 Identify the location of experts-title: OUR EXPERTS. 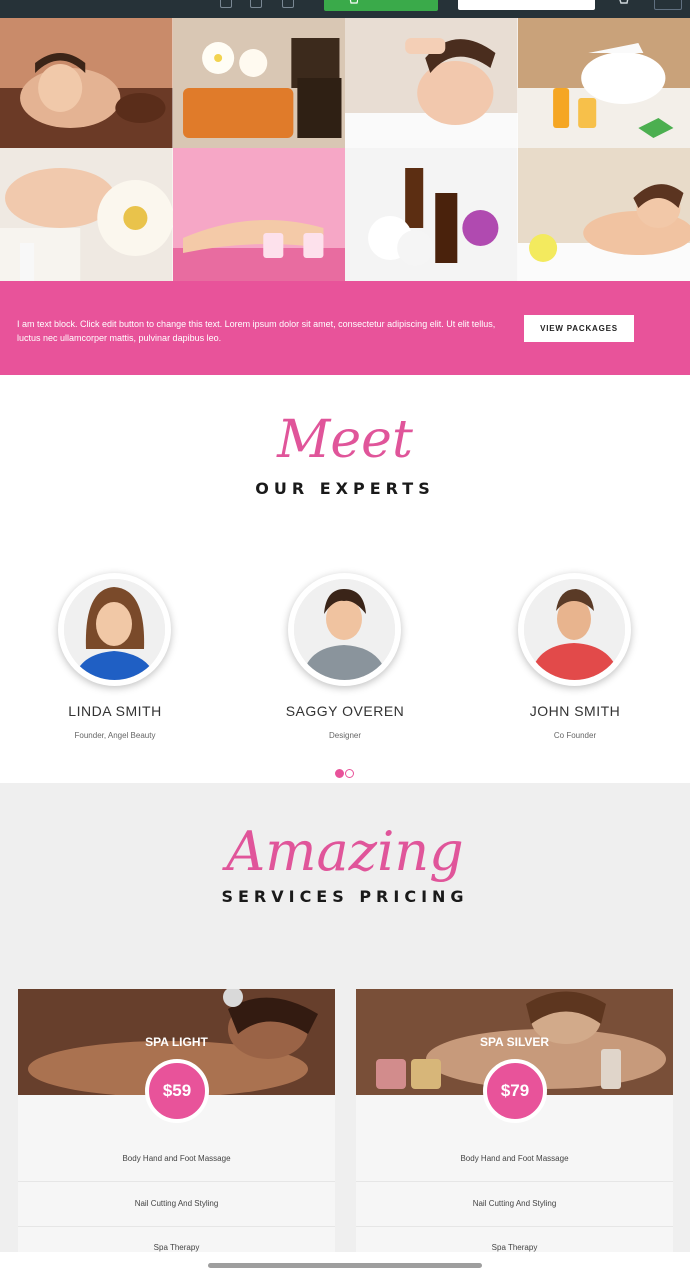
(345, 488).